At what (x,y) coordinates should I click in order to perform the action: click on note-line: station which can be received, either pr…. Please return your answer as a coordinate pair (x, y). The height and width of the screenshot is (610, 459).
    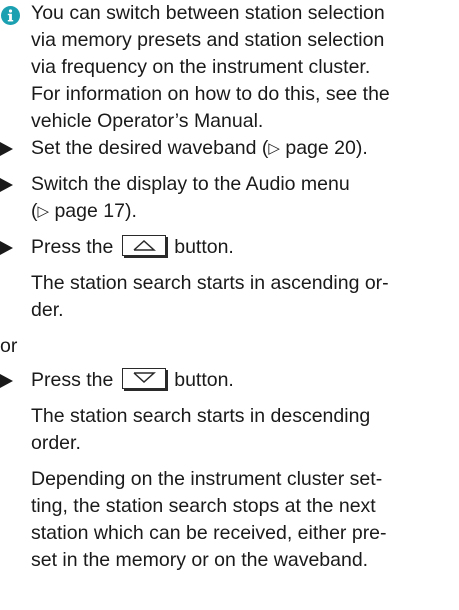
    Looking at the image, I should click on (209, 533).